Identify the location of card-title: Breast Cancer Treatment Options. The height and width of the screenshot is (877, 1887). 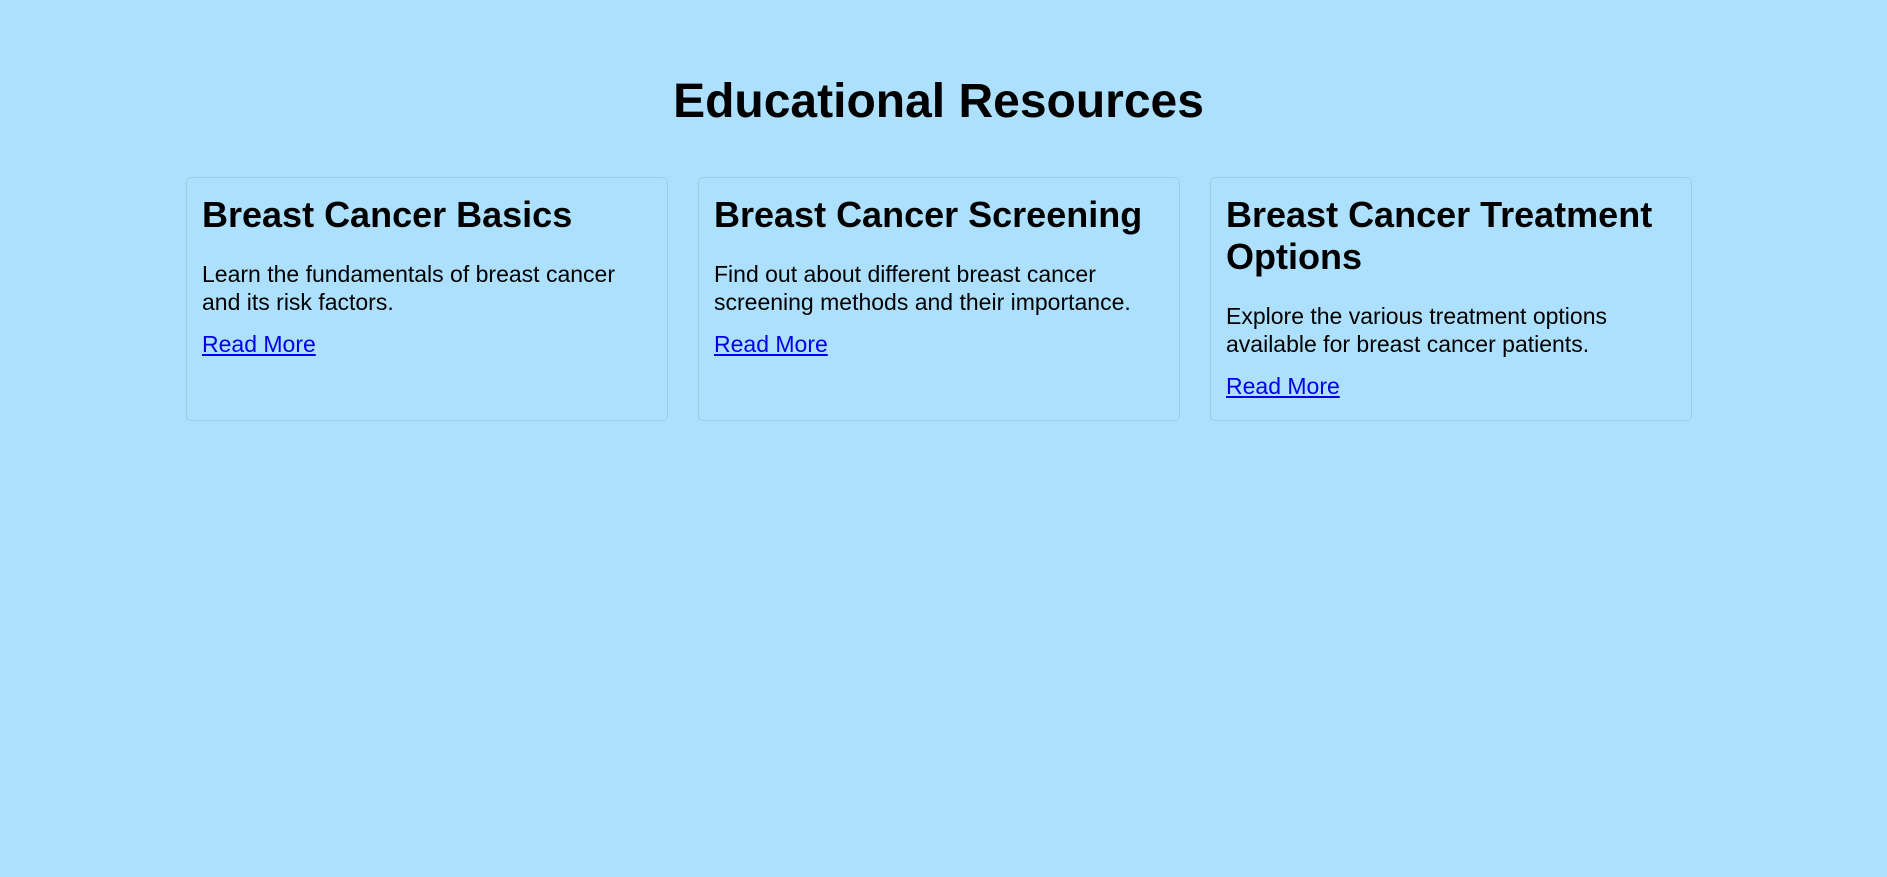
(1439, 235).